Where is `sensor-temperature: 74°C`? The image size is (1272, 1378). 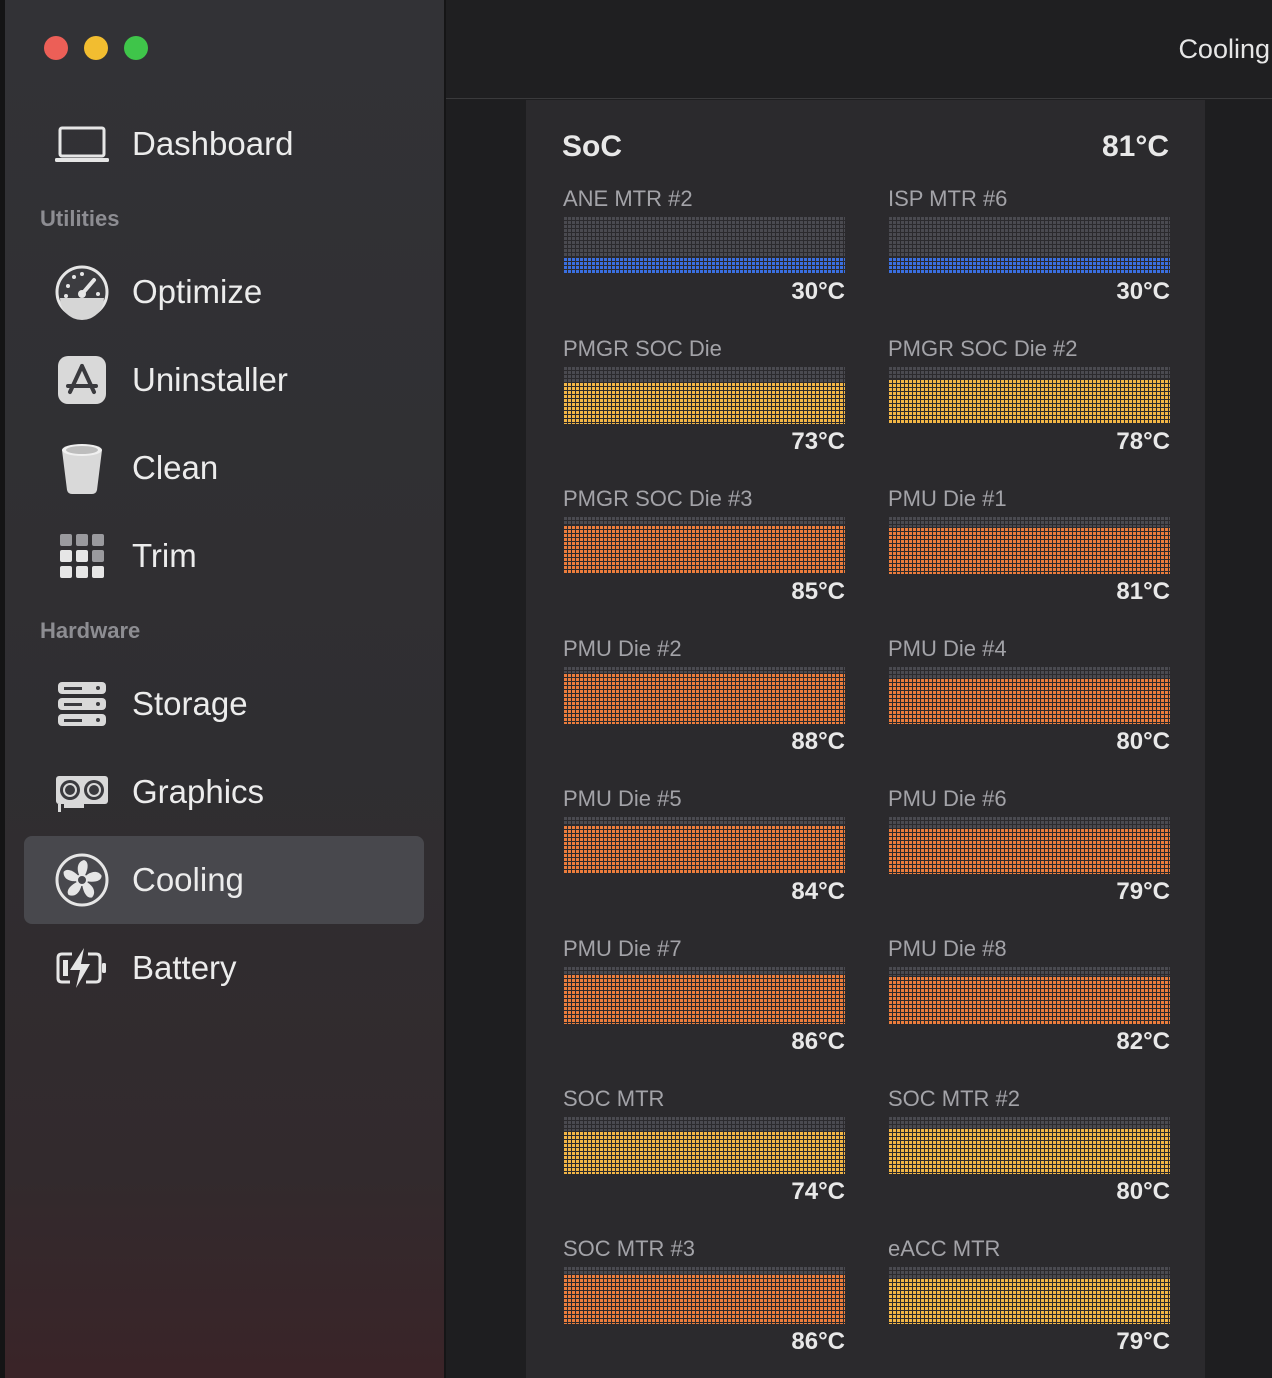 sensor-temperature: 74°C is located at coordinates (818, 1191).